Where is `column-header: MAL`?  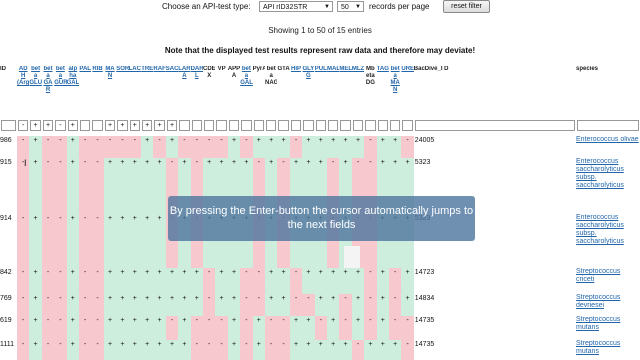 column-header: MAL is located at coordinates (333, 92).